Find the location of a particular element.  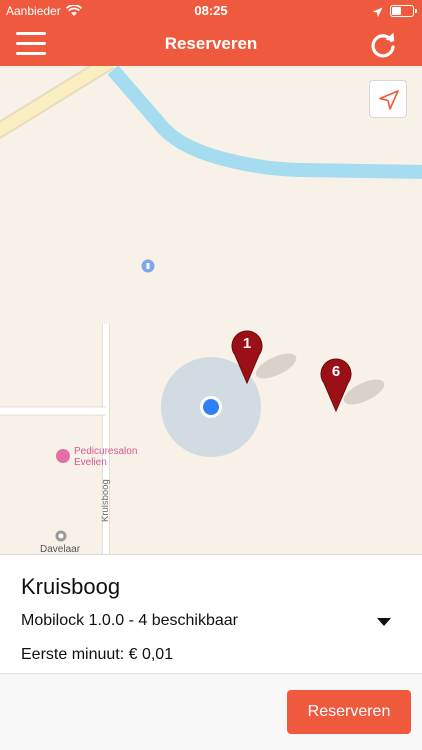

wifi-icon is located at coordinates (74, 13).